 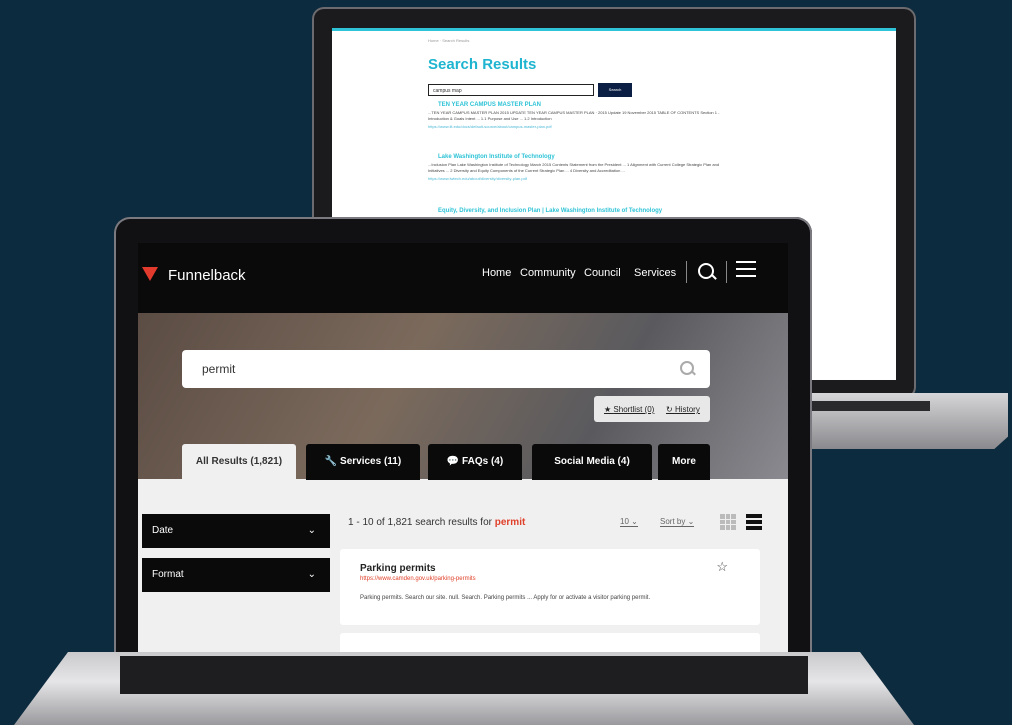 What do you see at coordinates (219, 369) in the screenshot?
I see `search-query: permit` at bounding box center [219, 369].